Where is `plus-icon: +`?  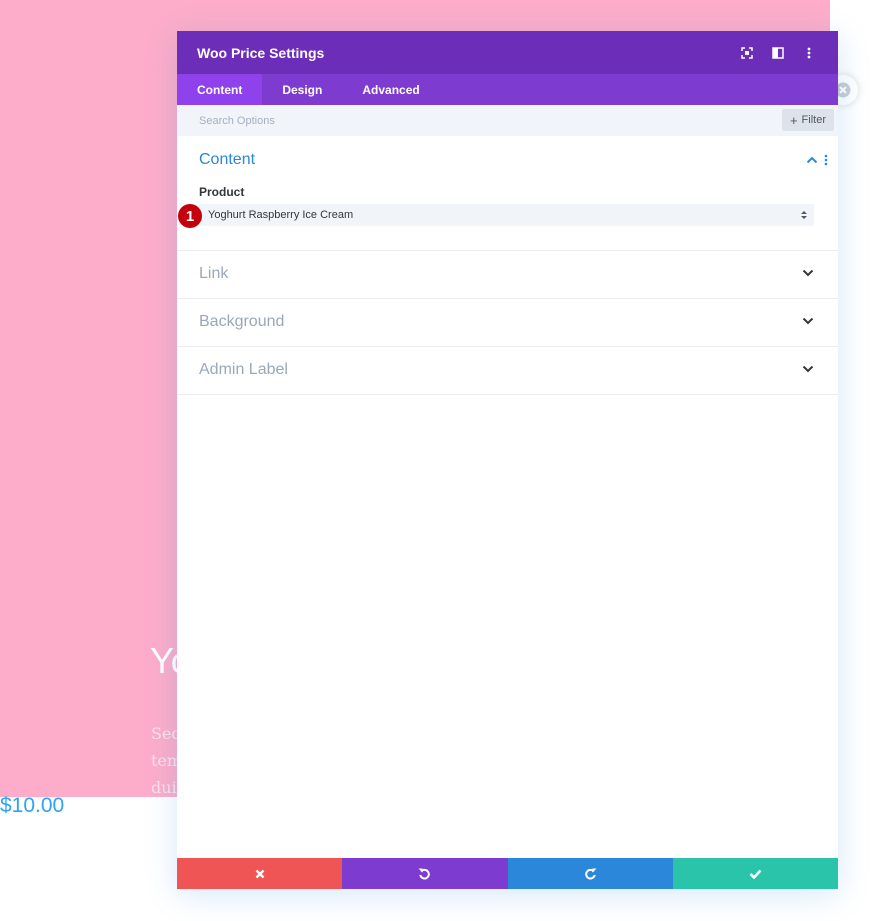
plus-icon: + is located at coordinates (793, 120).